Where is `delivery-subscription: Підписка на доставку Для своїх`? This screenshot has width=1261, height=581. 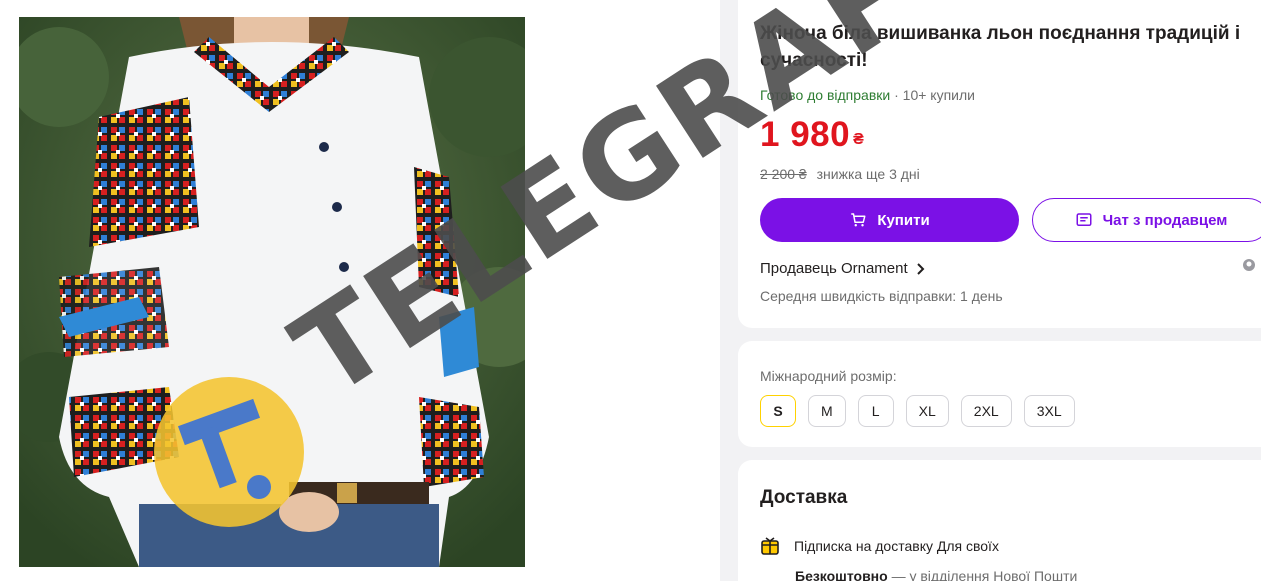
delivery-subscription: Підписка на доставку Для своїх is located at coordinates (879, 546).